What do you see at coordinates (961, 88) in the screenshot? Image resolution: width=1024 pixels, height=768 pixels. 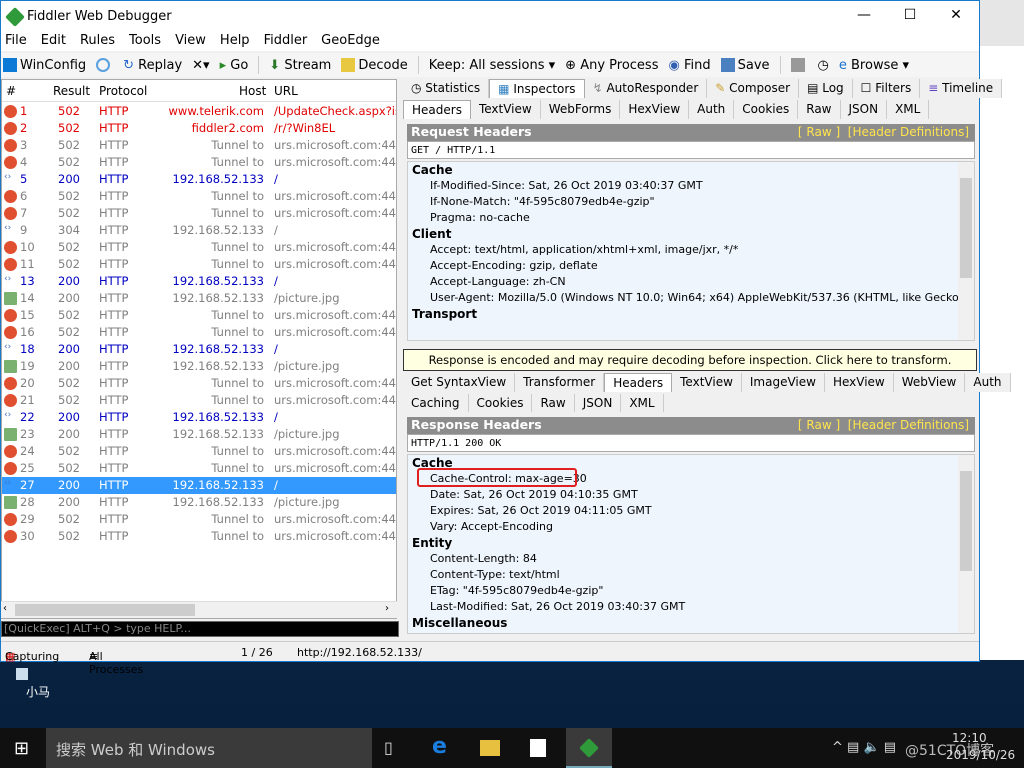 I see `tab-timeline: ≡ Timeline` at bounding box center [961, 88].